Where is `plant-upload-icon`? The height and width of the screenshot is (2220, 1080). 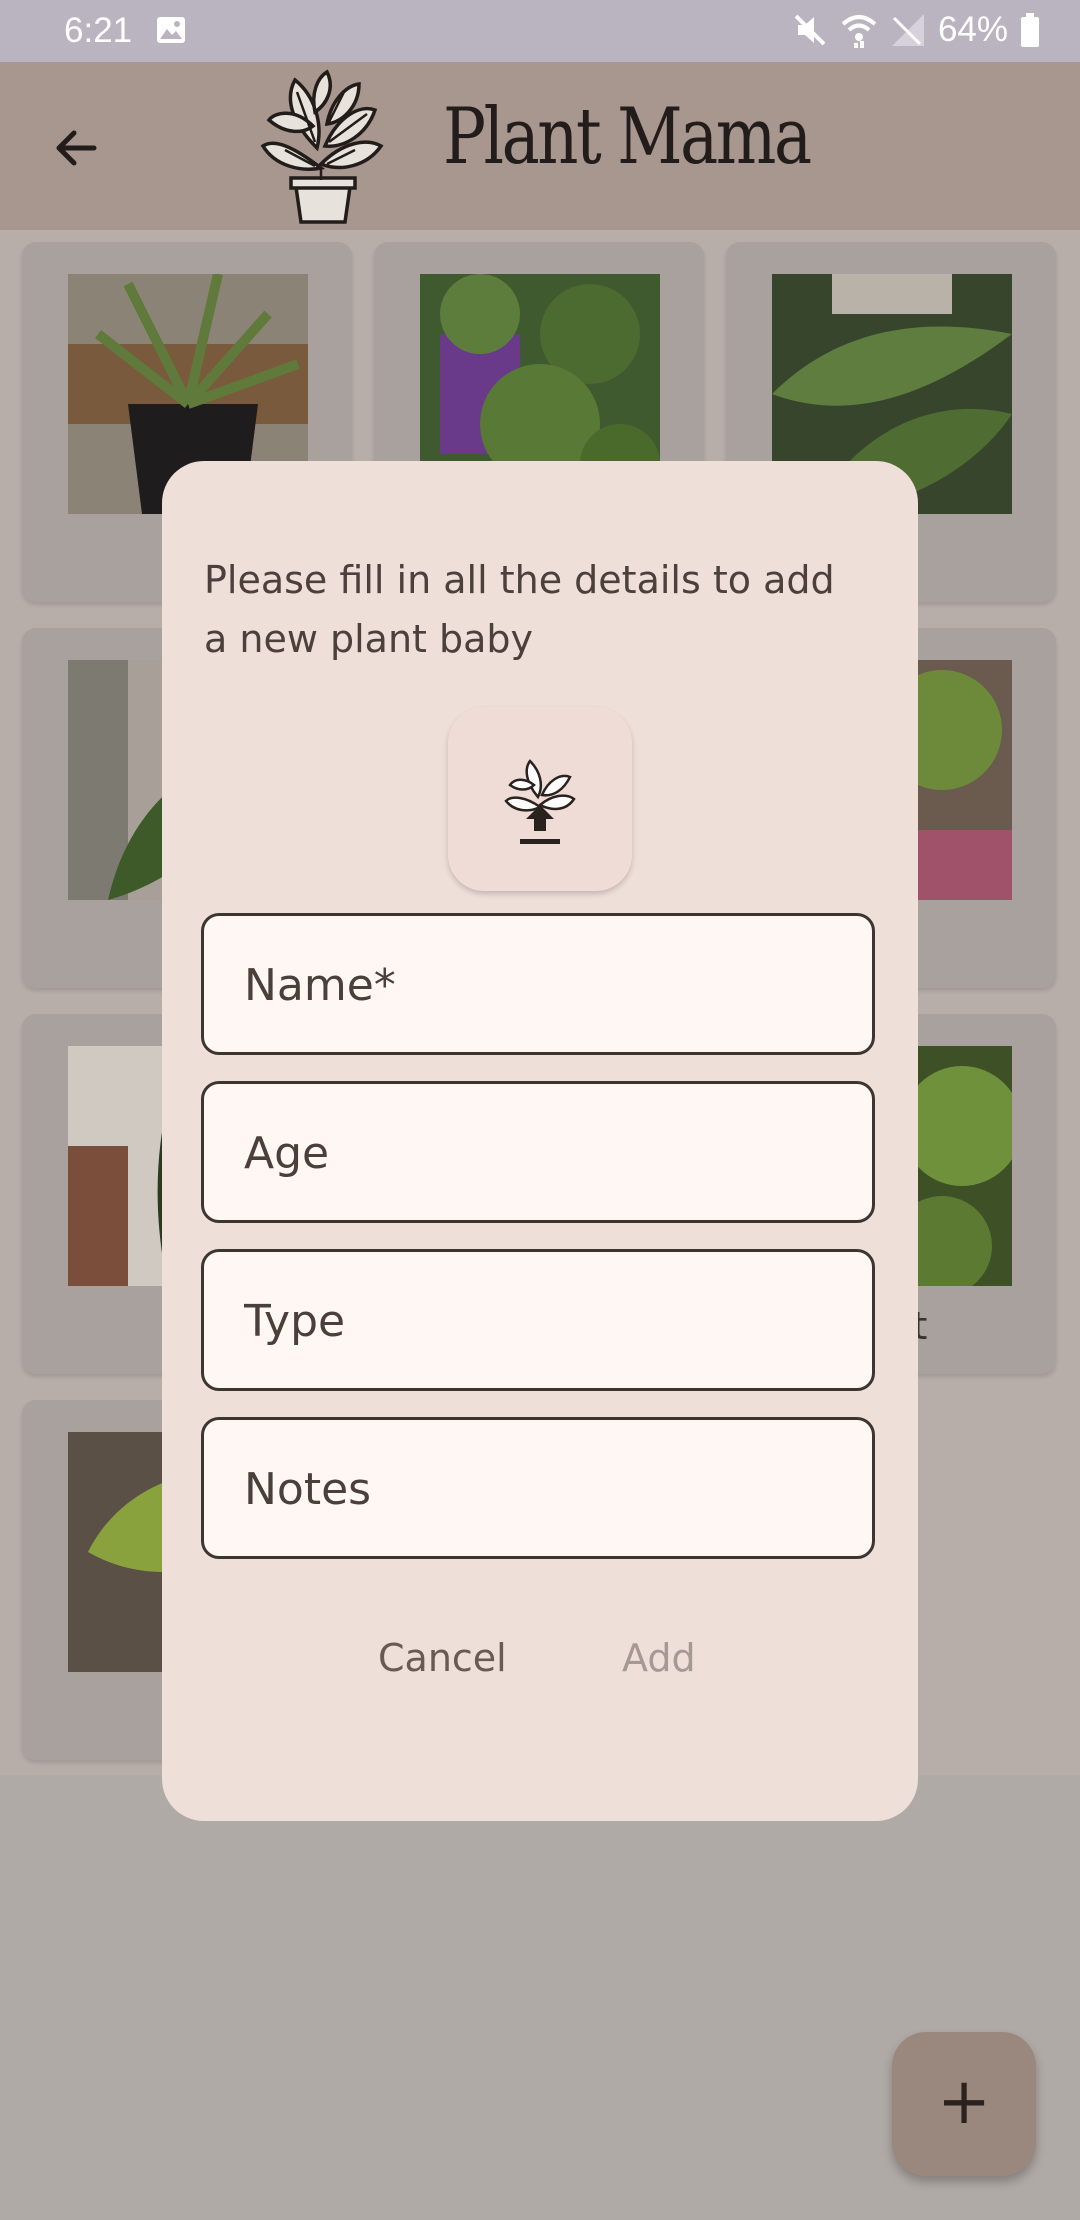 plant-upload-icon is located at coordinates (540, 801).